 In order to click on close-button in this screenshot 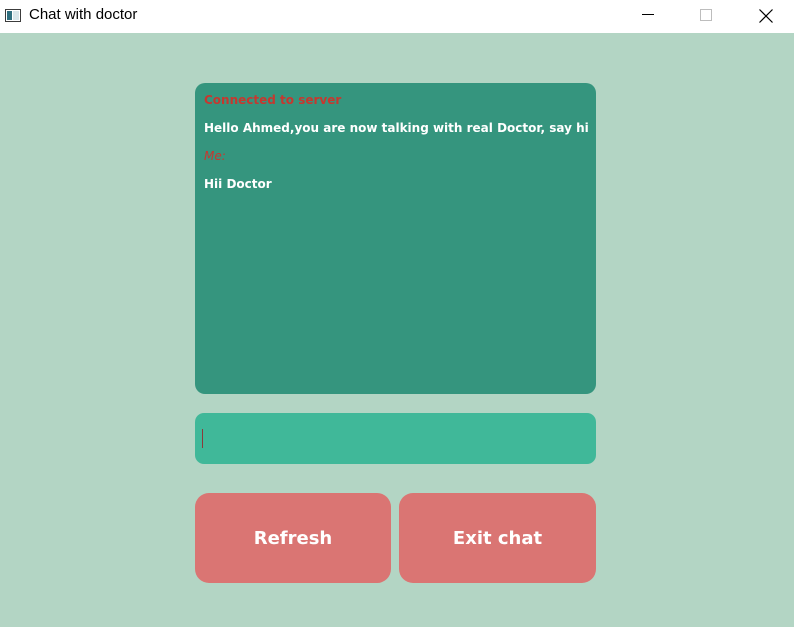, I will do `click(765, 15)`.